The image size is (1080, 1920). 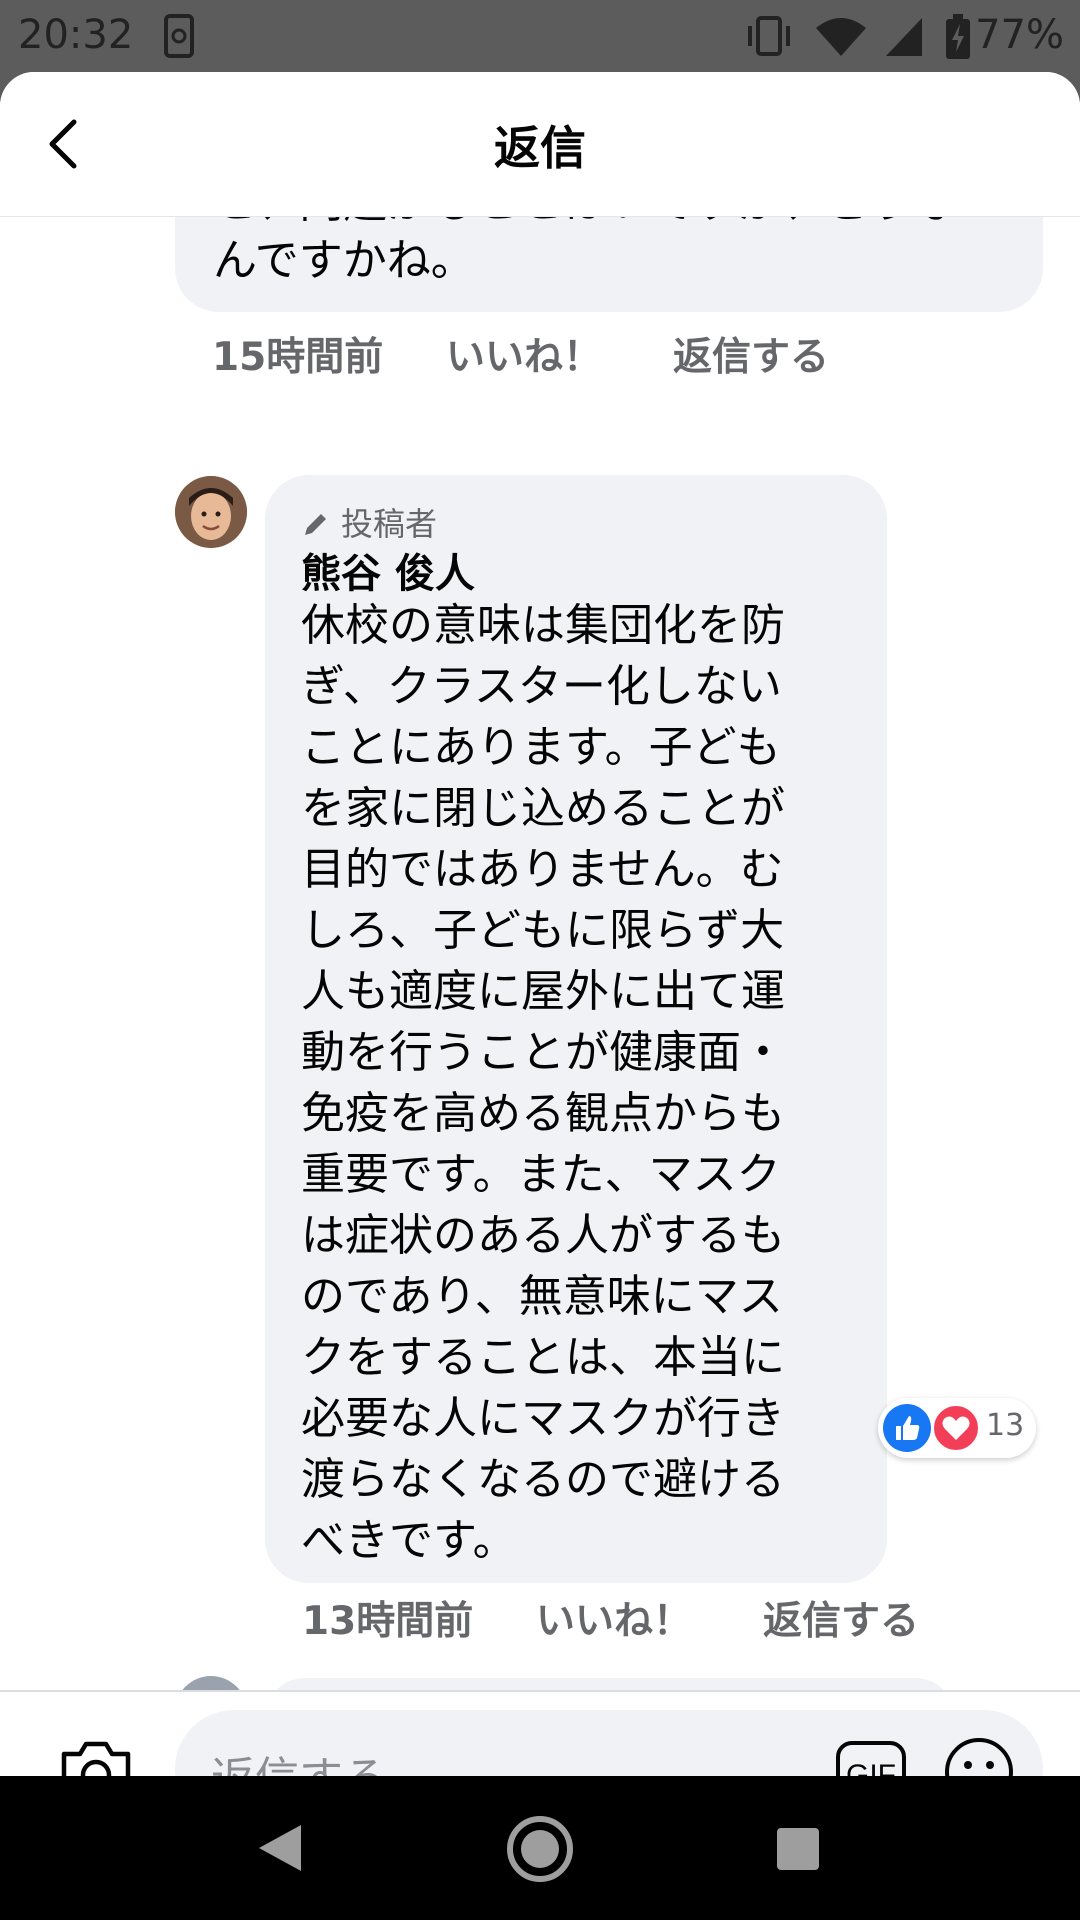 I want to click on author-badge-label: 投稿者, so click(x=389, y=524).